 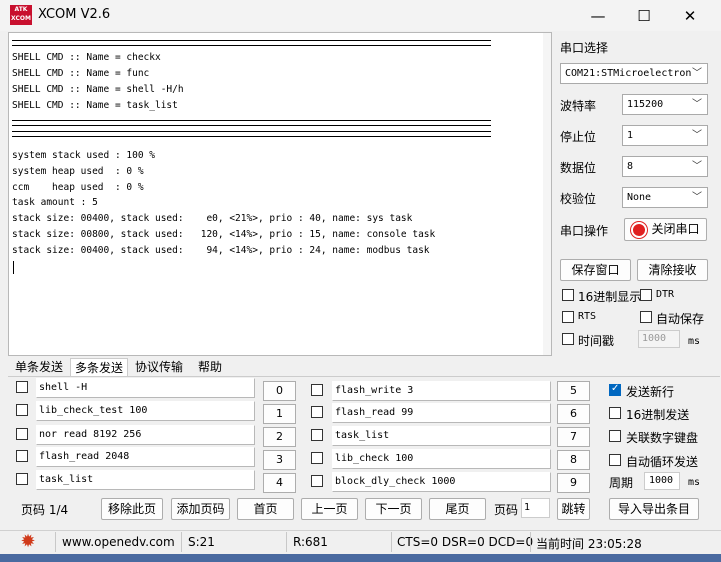 What do you see at coordinates (279, 483) in the screenshot?
I see `send-row-button: 4` at bounding box center [279, 483].